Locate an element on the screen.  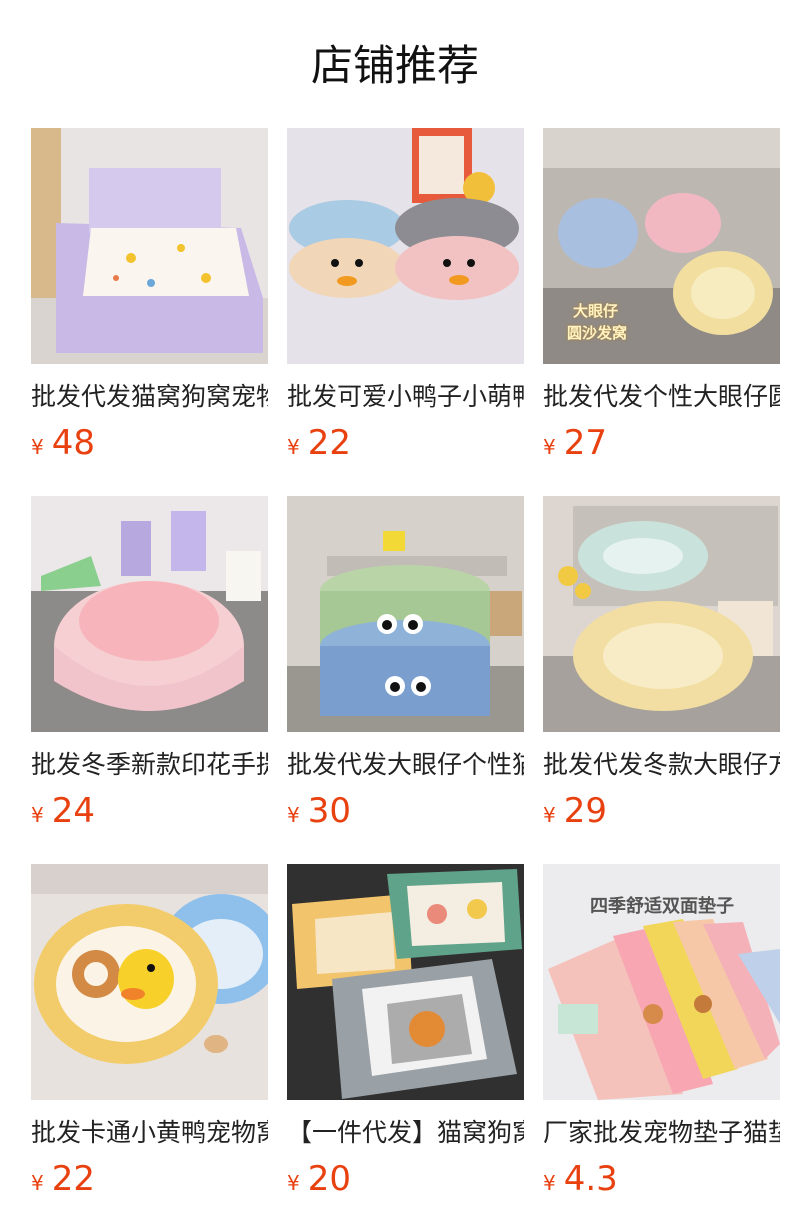
product-card: 【一件代发】猫窝狗窝 ¥20 is located at coordinates (405, 1032).